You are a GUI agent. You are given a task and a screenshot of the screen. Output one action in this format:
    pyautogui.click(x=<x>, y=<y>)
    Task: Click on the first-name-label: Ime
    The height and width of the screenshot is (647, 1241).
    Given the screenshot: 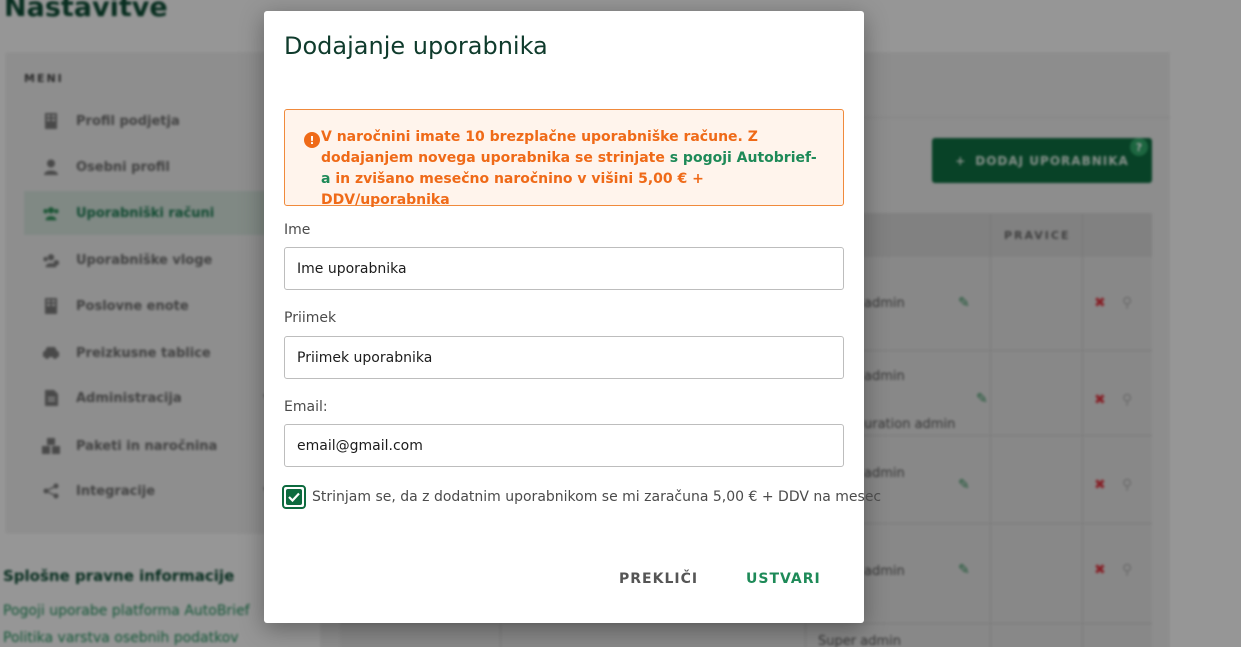 What is the action you would take?
    pyautogui.click(x=297, y=230)
    